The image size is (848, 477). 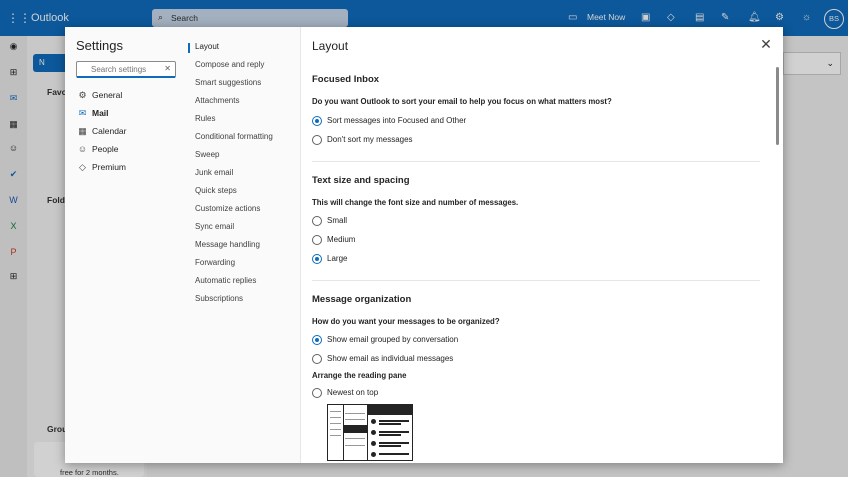 What do you see at coordinates (217, 100) in the screenshot?
I see `subcategory-attachments: Attachments` at bounding box center [217, 100].